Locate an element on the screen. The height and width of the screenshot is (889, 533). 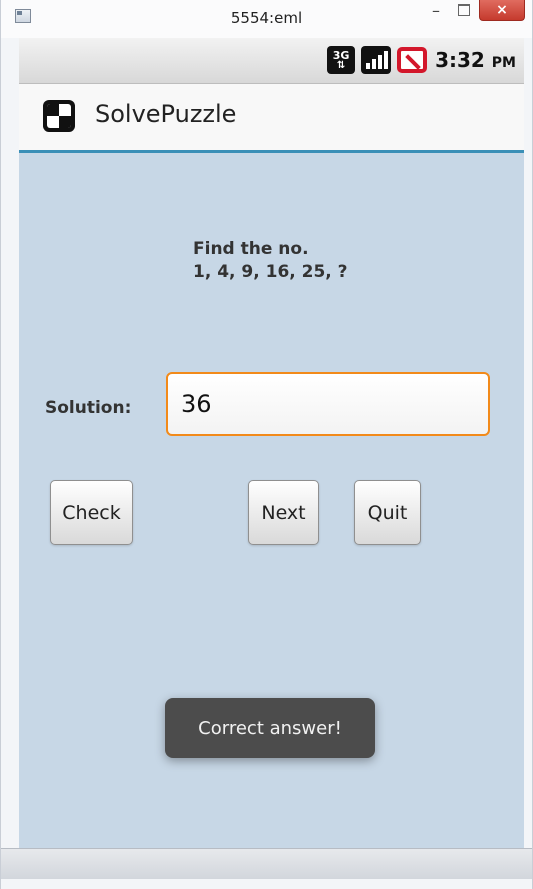
action-bar: SolvePuzzle is located at coordinates (271, 118).